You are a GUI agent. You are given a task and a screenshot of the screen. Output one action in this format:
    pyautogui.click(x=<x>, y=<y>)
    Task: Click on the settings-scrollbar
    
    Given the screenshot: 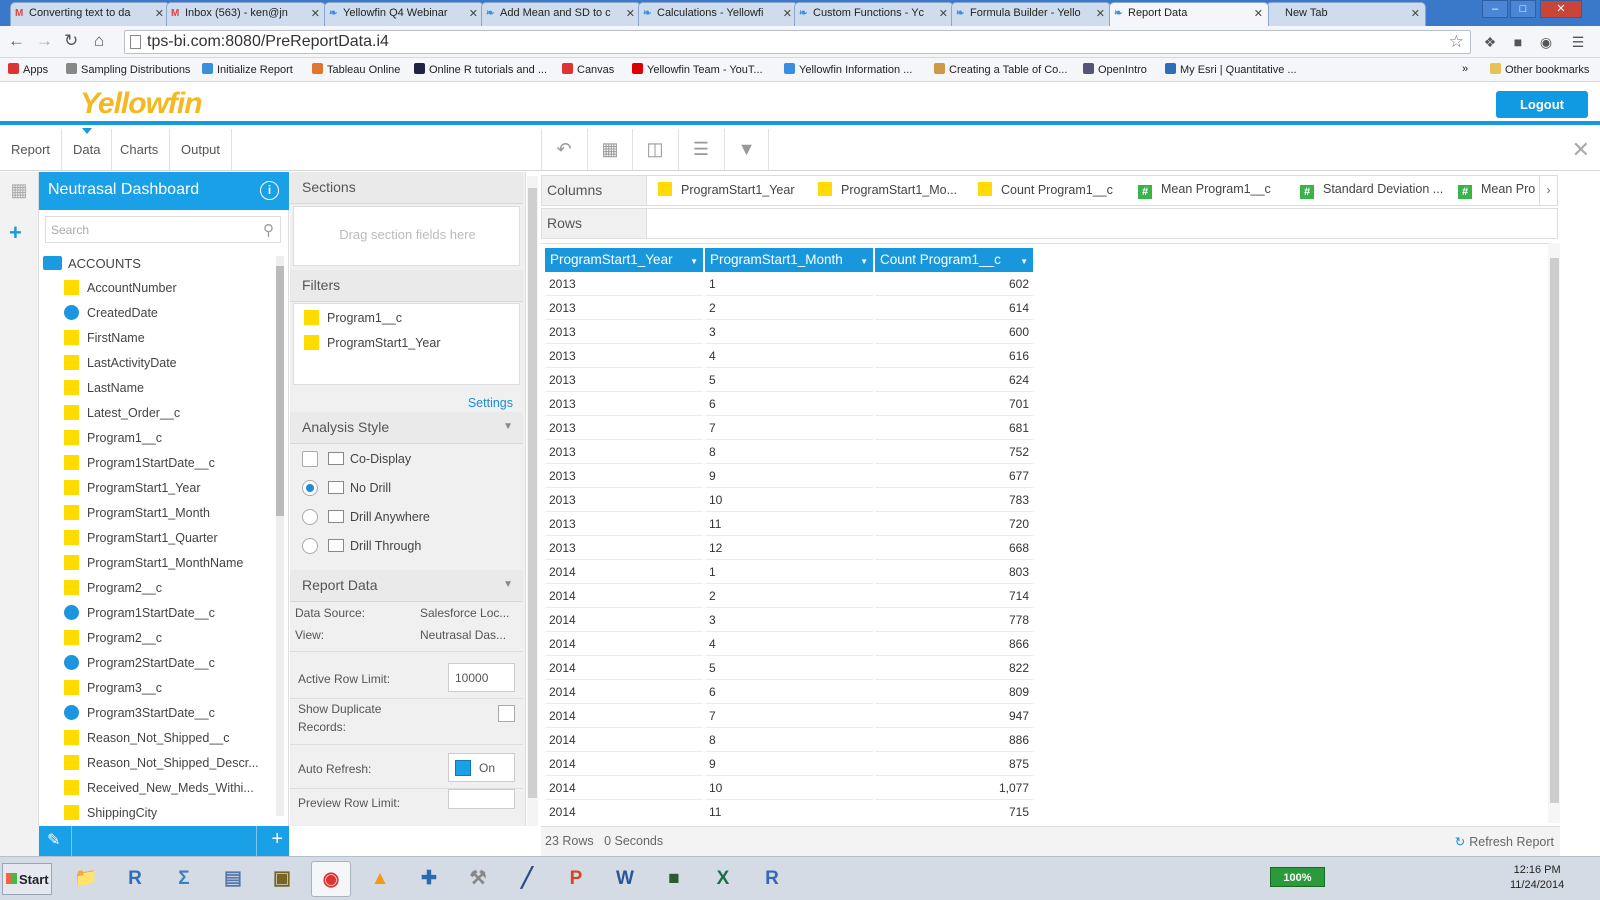 What is the action you would take?
    pyautogui.click(x=532, y=501)
    